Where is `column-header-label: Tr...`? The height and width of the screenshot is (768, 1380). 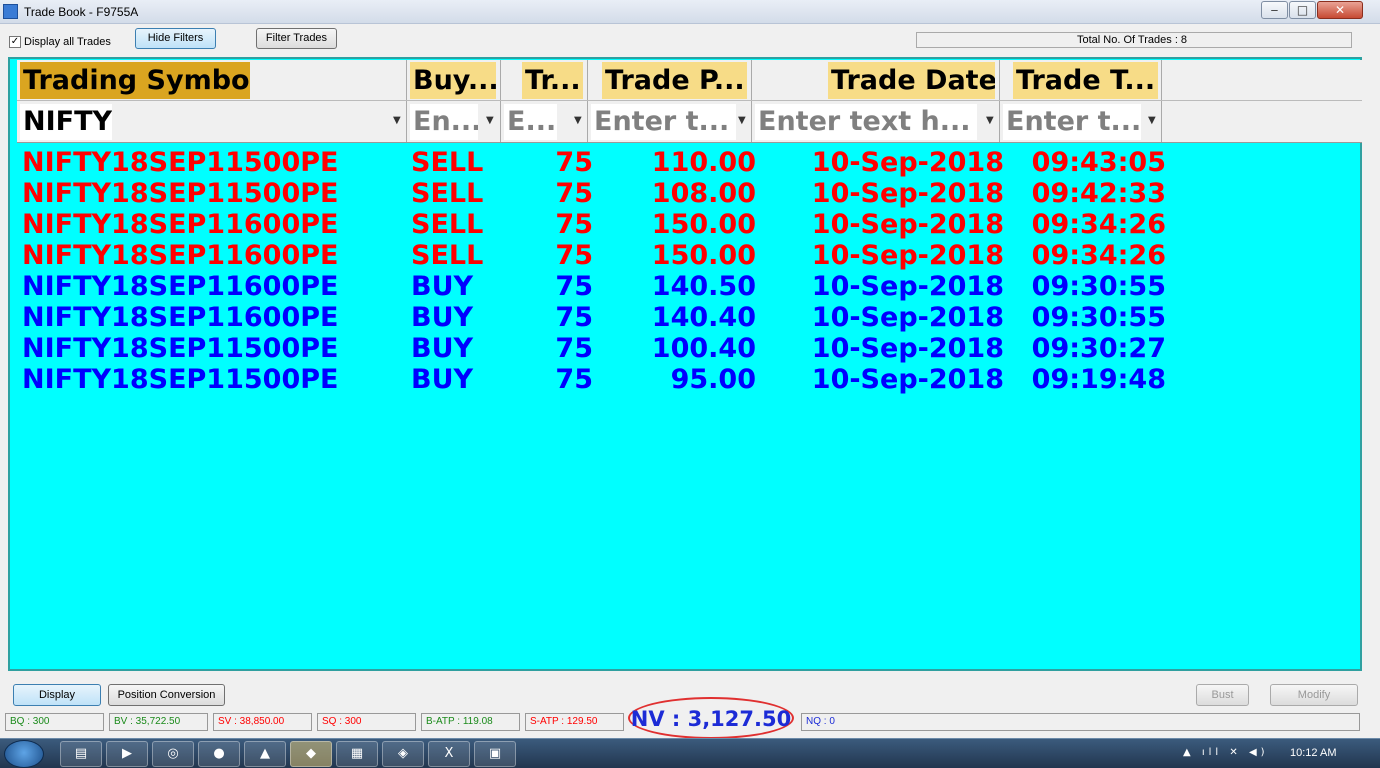 column-header-label: Tr... is located at coordinates (552, 80).